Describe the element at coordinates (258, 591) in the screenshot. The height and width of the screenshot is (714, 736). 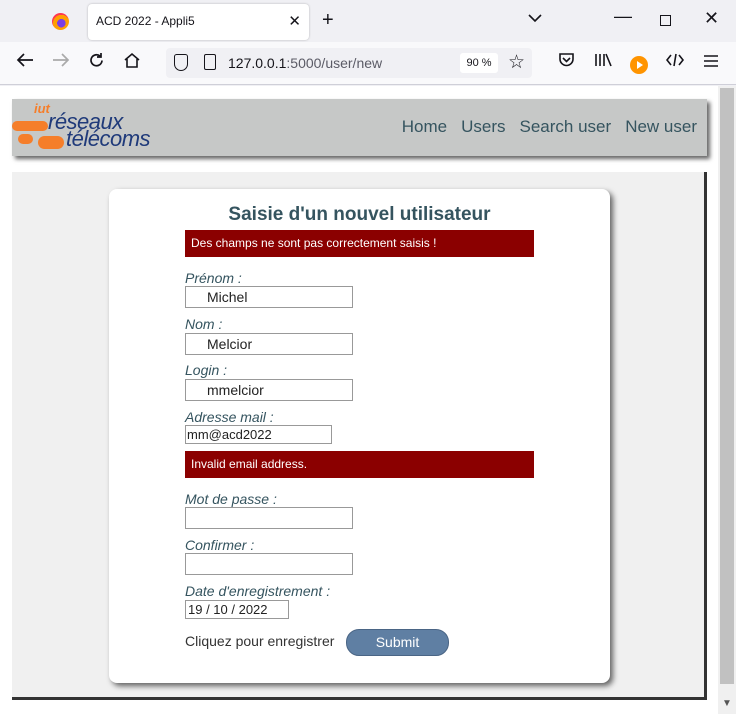
I see `date-label: Date d'enregistrement :` at that location.